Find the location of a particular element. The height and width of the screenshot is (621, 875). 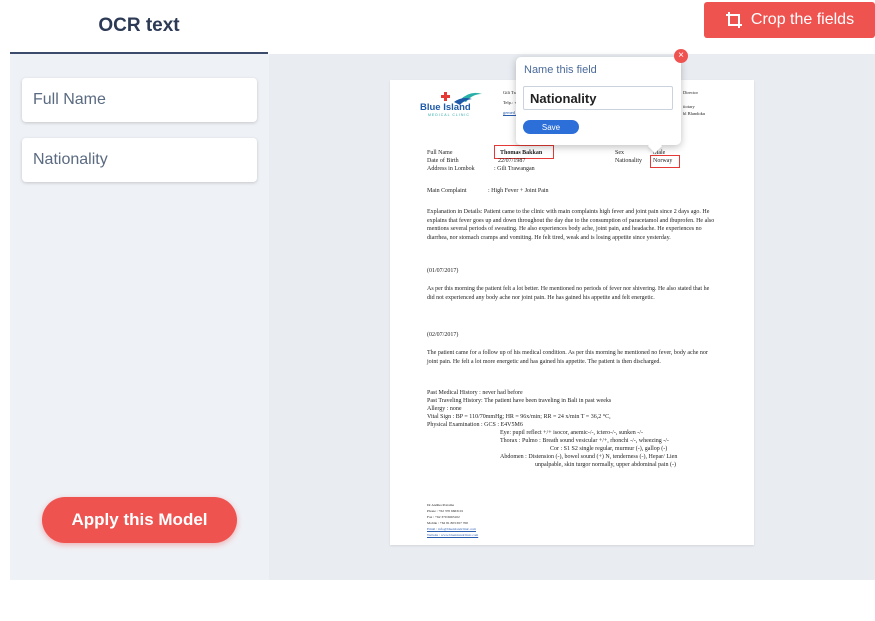

history-line: Allergy : none is located at coordinates (444, 409).